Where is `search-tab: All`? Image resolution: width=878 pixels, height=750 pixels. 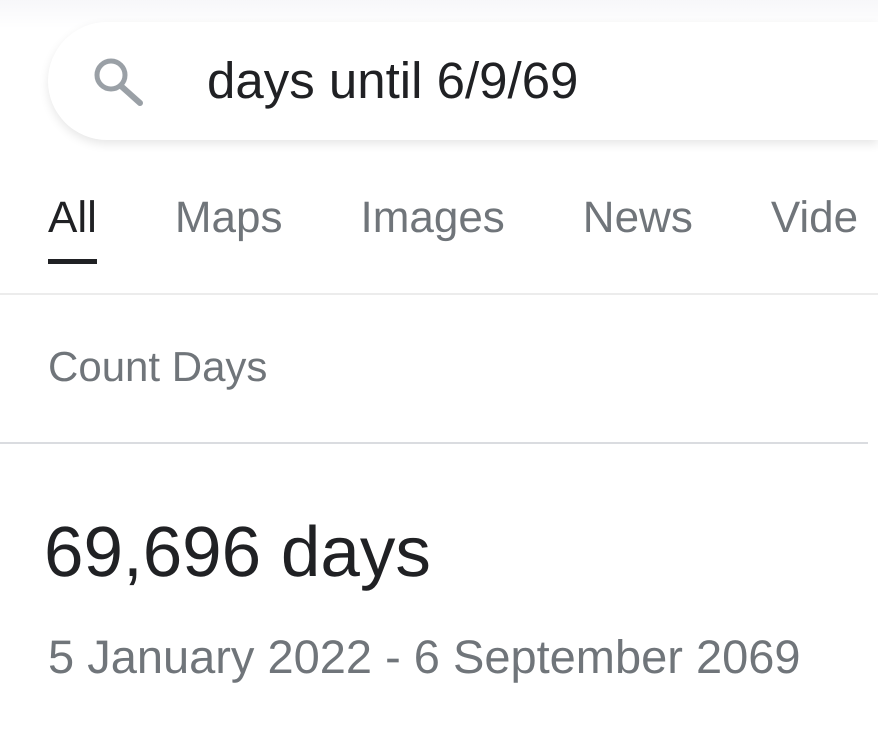
search-tab: All is located at coordinates (72, 229).